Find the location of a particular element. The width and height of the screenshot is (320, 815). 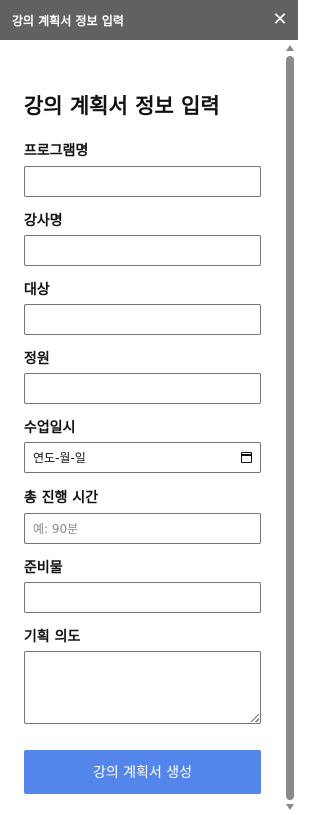

page-title: 강의 계획서 정보 입력 is located at coordinates (122, 106).